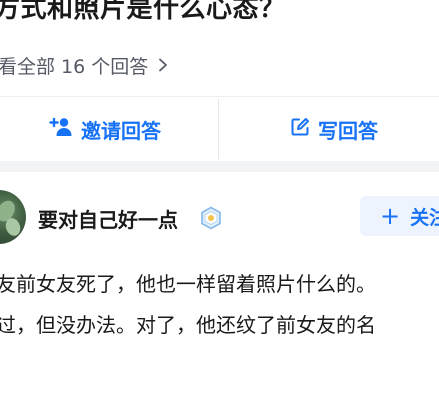 The height and width of the screenshot is (400, 439). Describe the element at coordinates (108, 218) in the screenshot. I see `author-name: 要对自己好一点` at that location.